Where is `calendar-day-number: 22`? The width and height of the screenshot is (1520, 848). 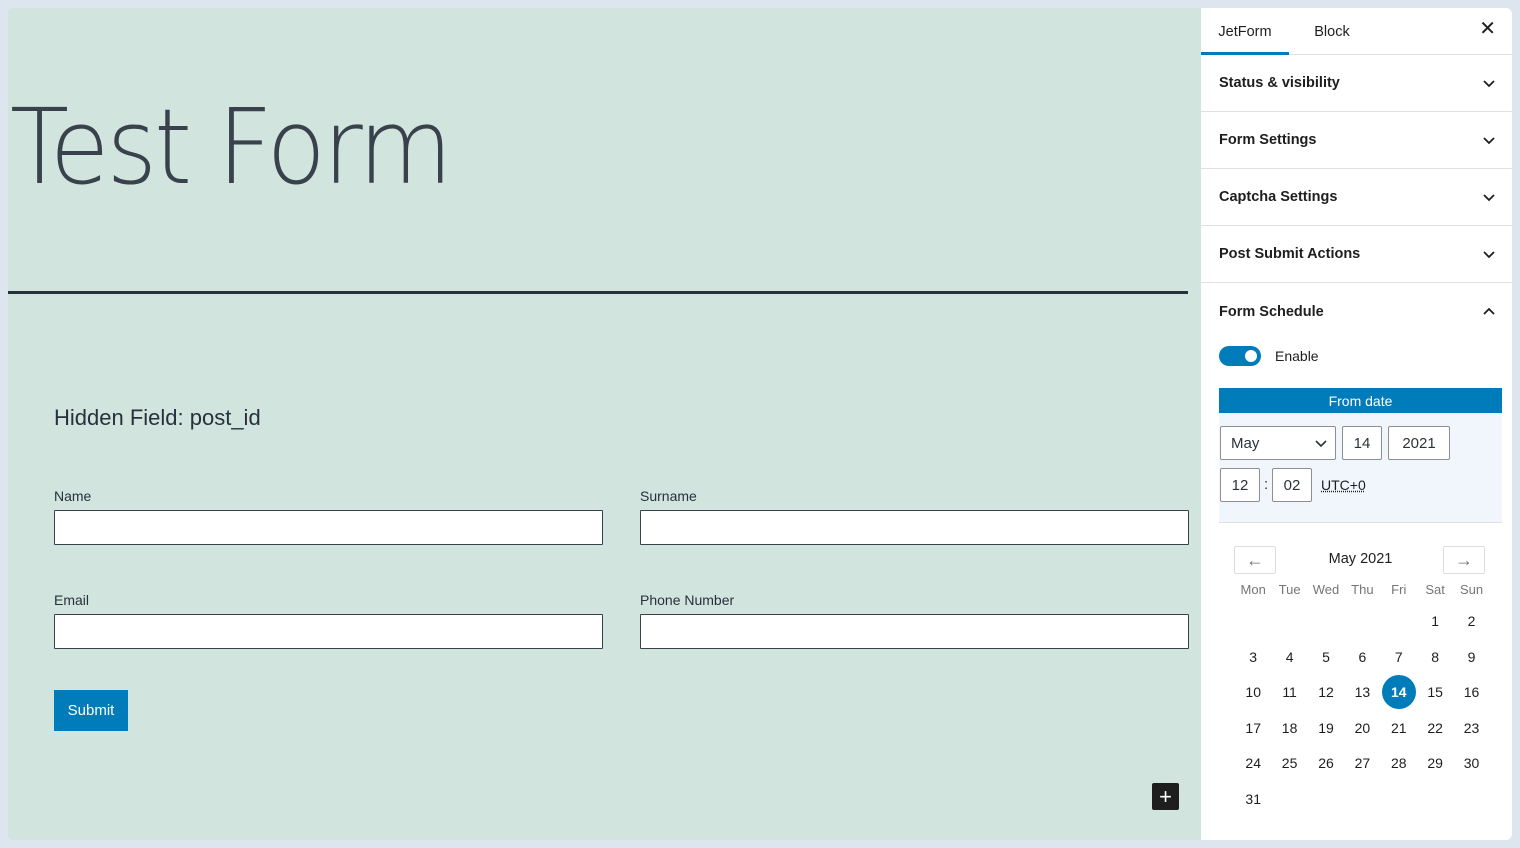
calendar-day-number: 22 is located at coordinates (1435, 727).